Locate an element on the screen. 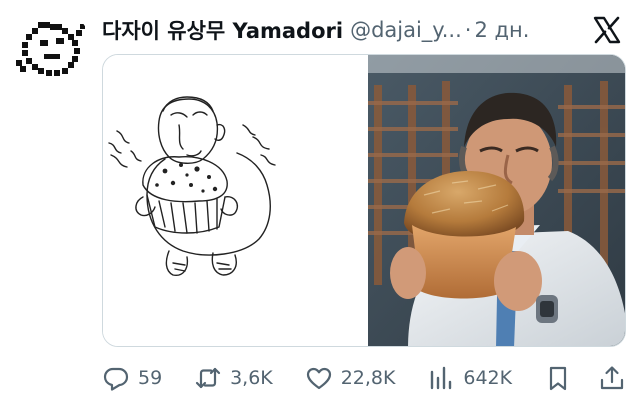 The width and height of the screenshot is (640, 412). heart-icon is located at coordinates (318, 378).